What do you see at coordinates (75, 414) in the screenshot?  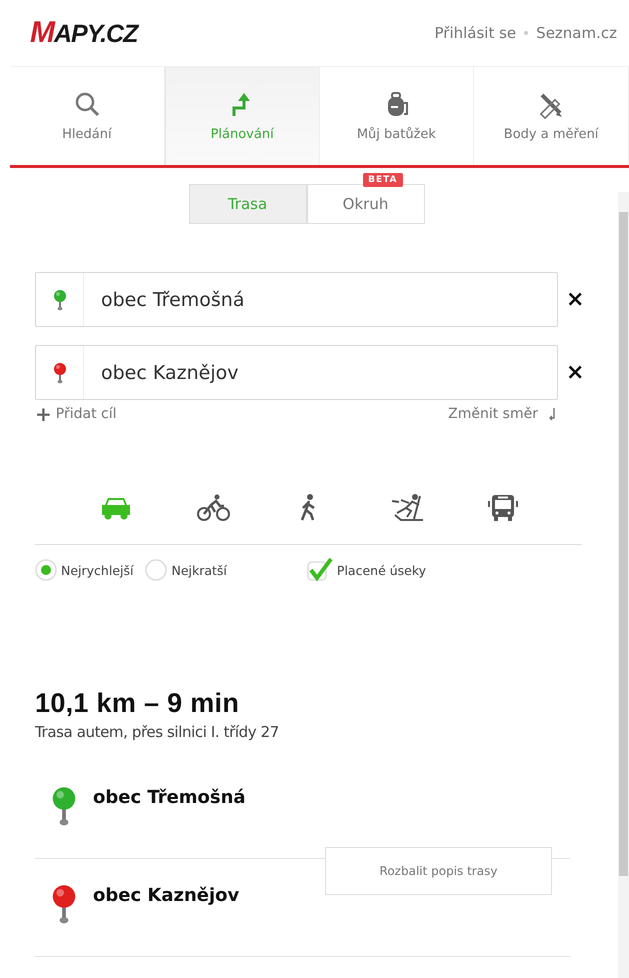 I see `add-destination-link: + Přidat cíl` at bounding box center [75, 414].